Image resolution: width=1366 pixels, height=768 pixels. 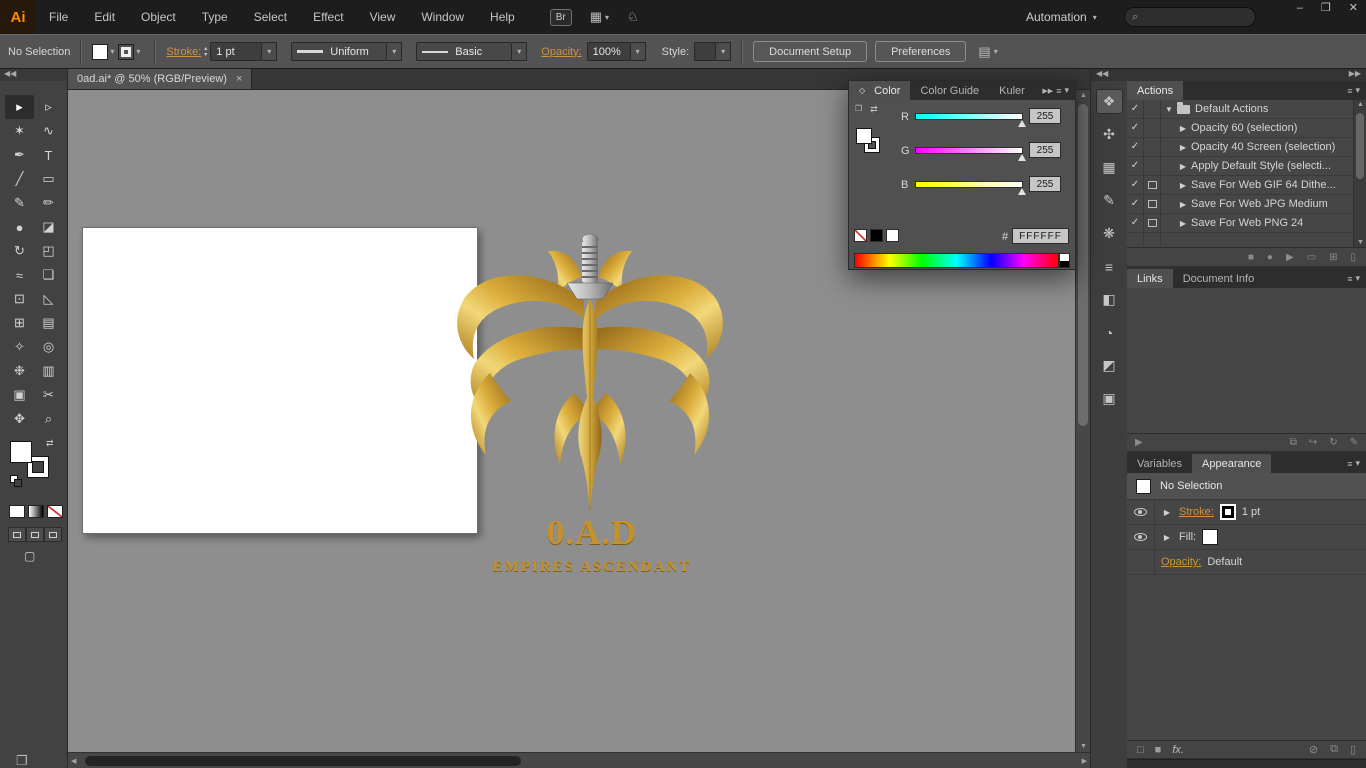 What do you see at coordinates (608, 51) in the screenshot?
I see `opacity-field: 100%` at bounding box center [608, 51].